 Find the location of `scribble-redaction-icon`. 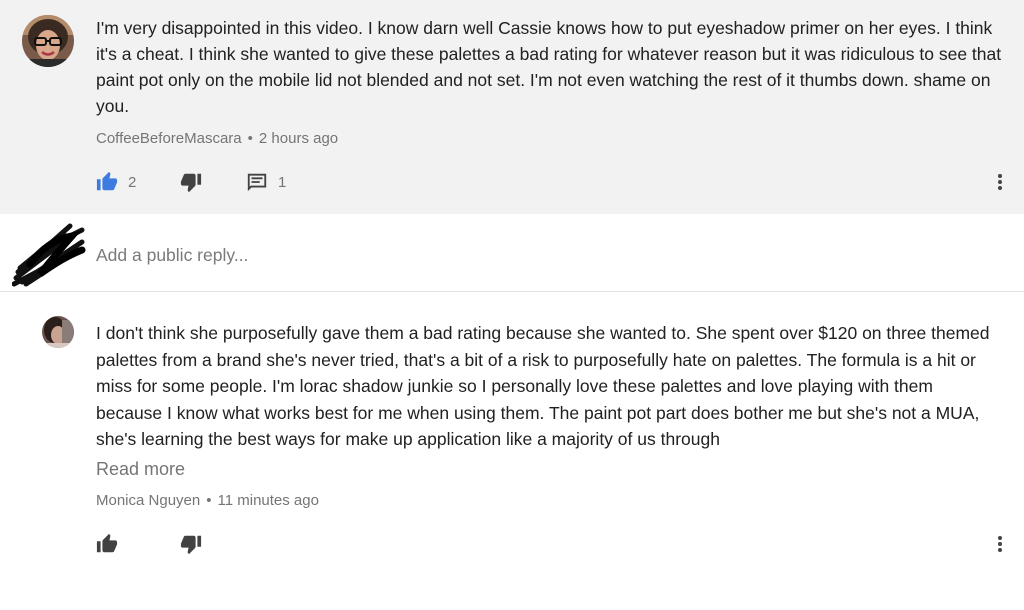

scribble-redaction-icon is located at coordinates (48, 255).